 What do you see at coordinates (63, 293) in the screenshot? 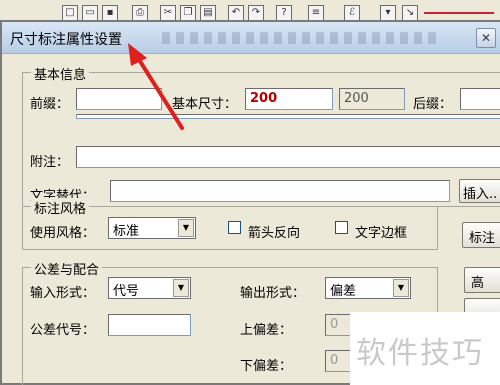
I see `input-form-label: 输入形式：` at bounding box center [63, 293].